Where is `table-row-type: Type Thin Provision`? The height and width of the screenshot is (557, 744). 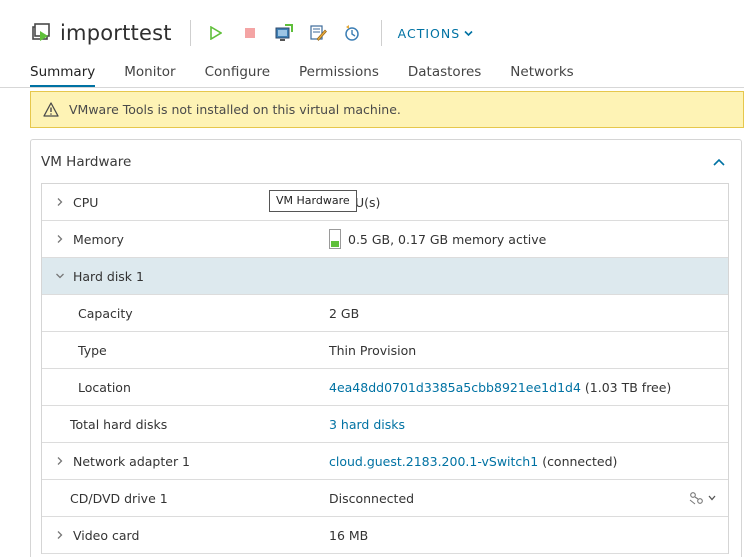 table-row-type: Type Thin Provision is located at coordinates (385, 350).